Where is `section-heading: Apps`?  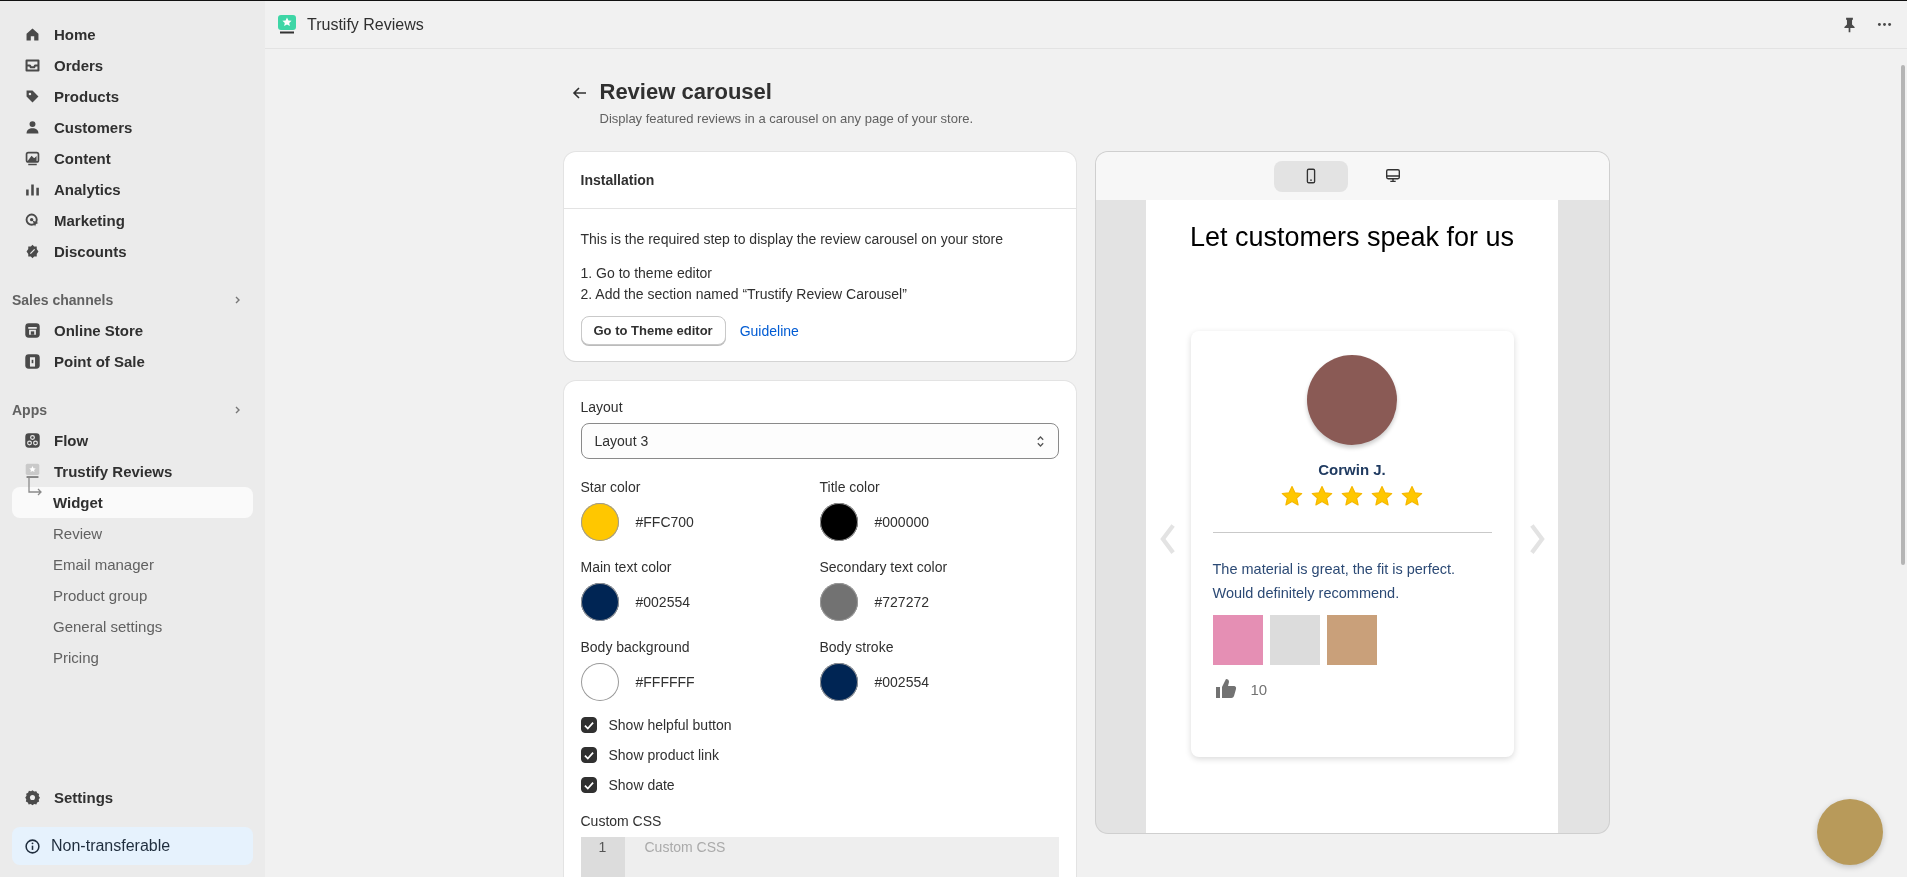 section-heading: Apps is located at coordinates (29, 409).